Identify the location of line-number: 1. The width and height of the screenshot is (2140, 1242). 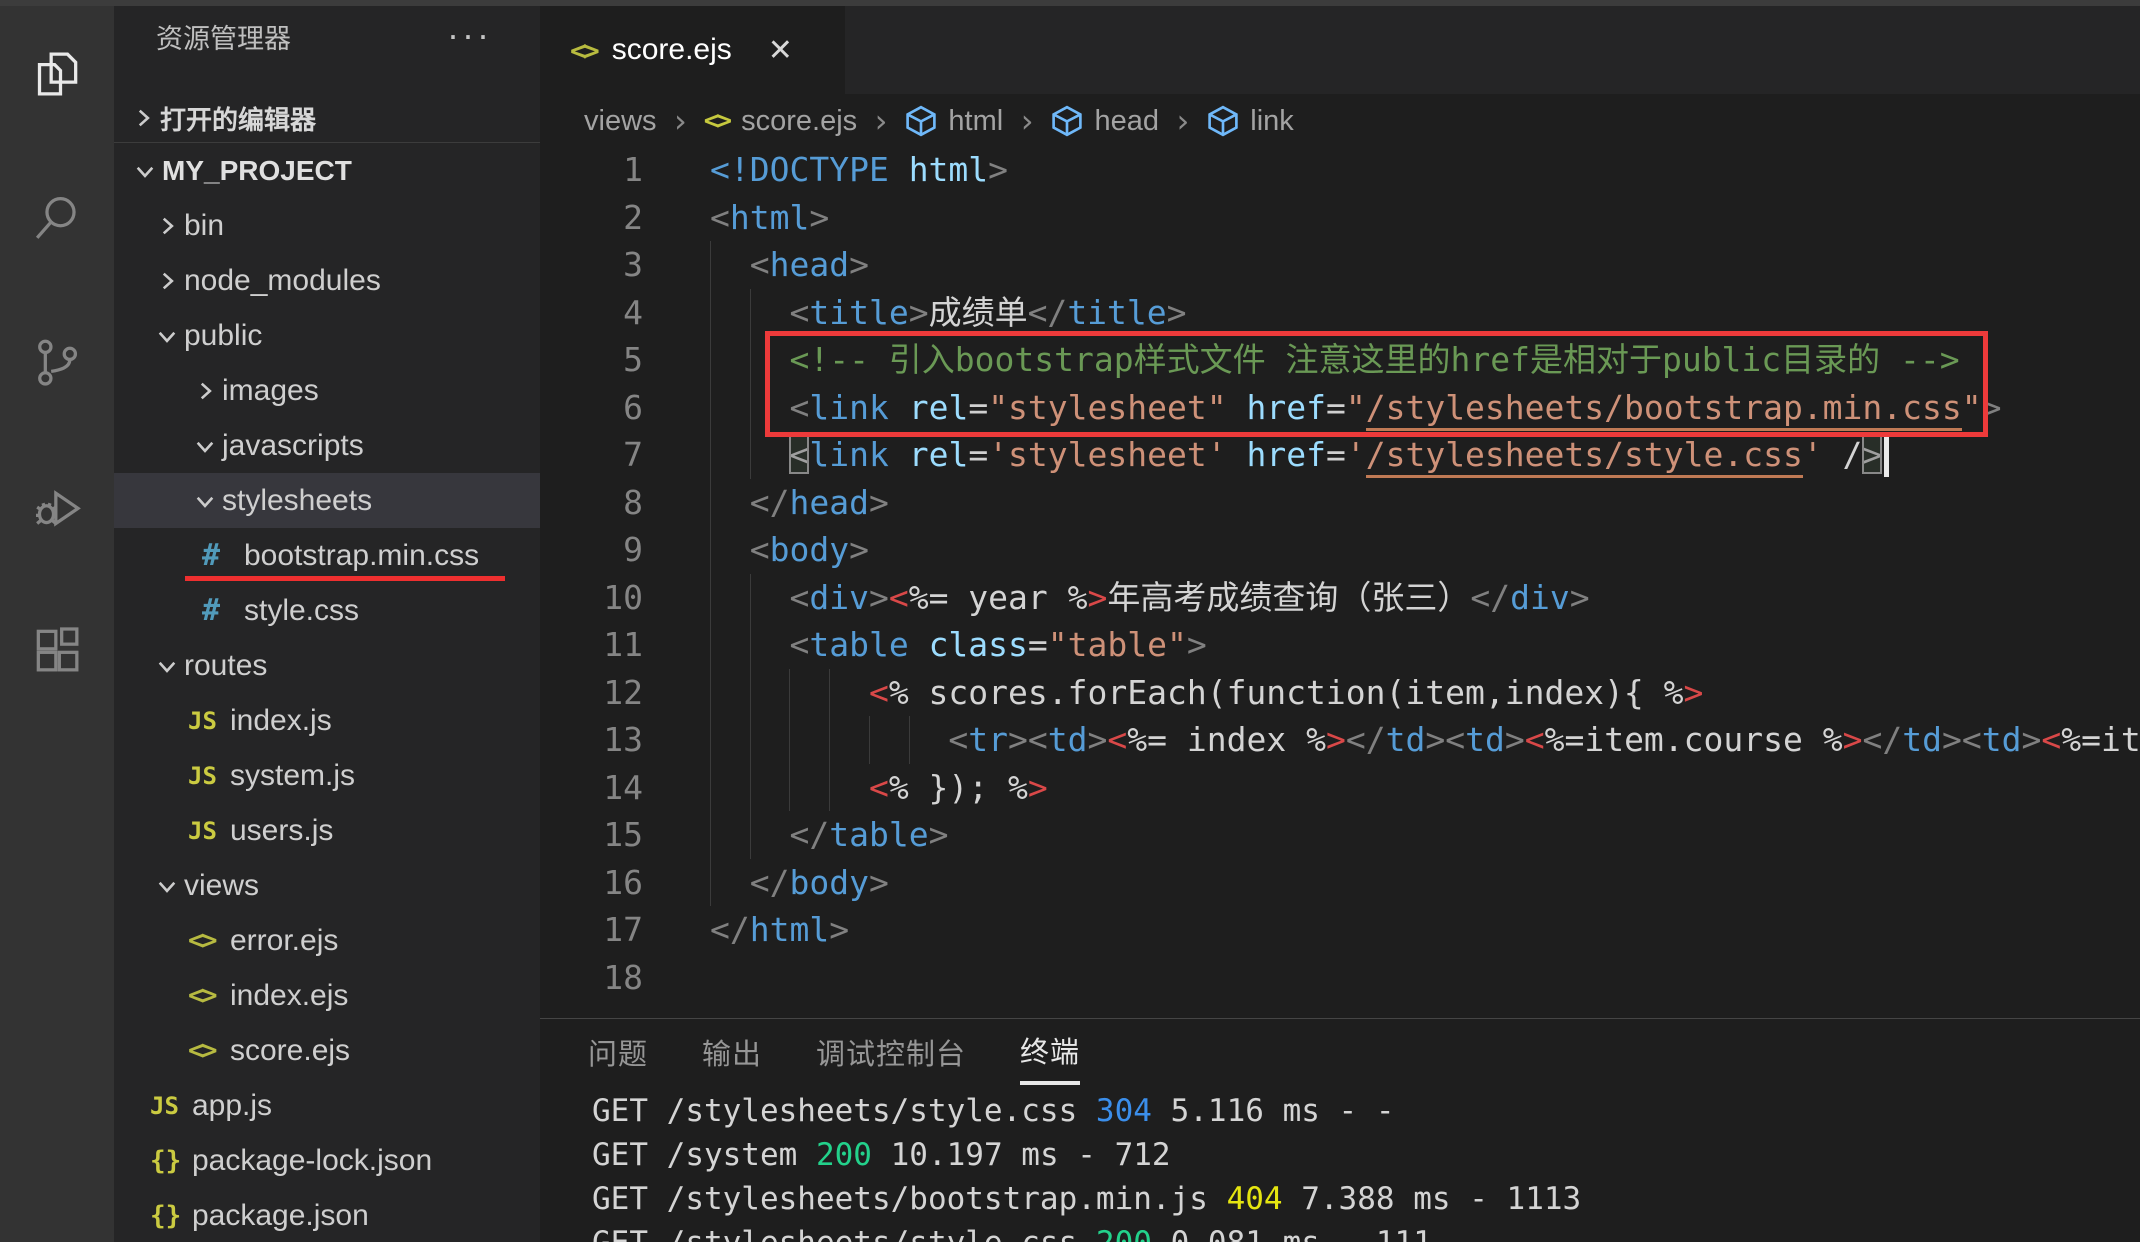
(633, 169).